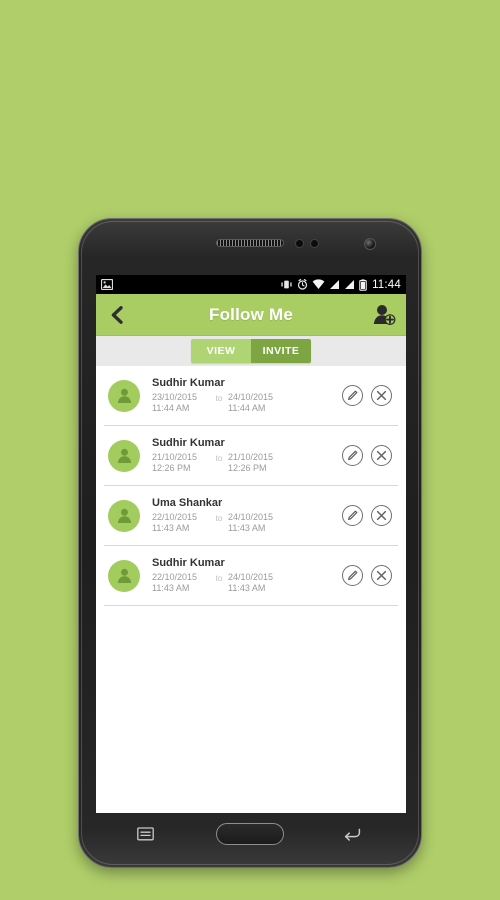  I want to click on back-chevron-icon, so click(117, 314).